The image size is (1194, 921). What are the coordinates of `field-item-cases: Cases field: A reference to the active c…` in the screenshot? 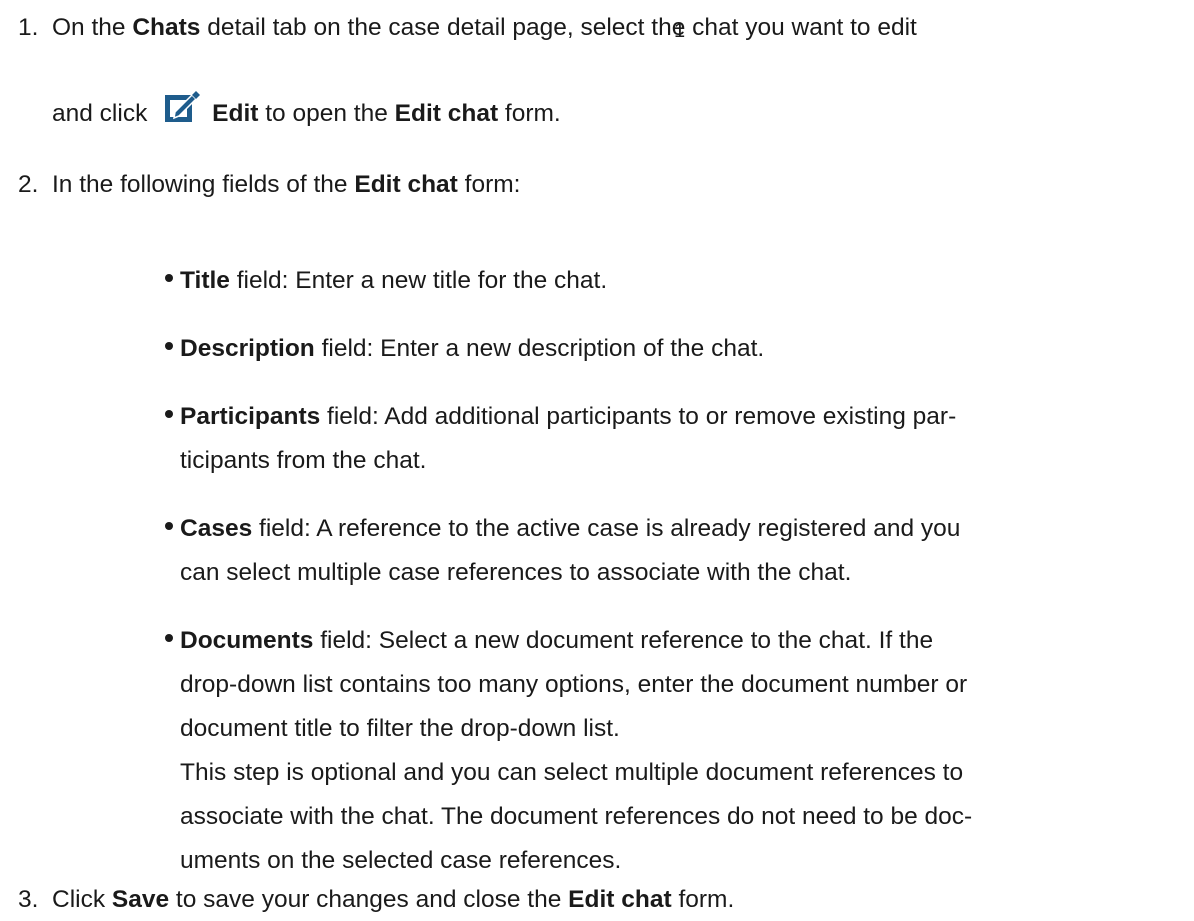 It's located at (672, 551).